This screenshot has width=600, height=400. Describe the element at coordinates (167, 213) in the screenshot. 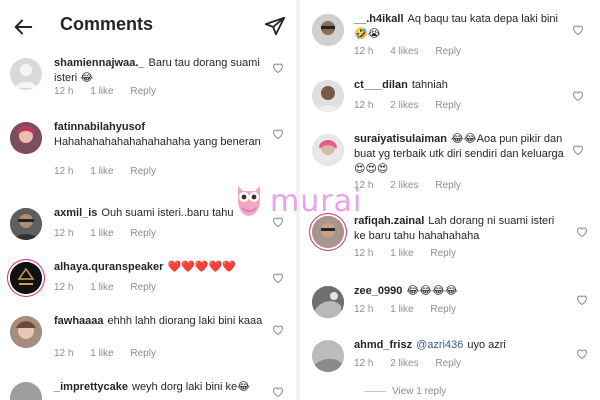

I see `comment-text: Ouh suami isteri..baru tahu` at that location.